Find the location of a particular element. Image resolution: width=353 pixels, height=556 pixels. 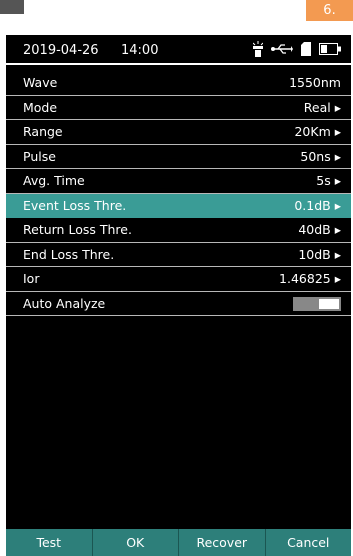

toggle-knob is located at coordinates (329, 303).